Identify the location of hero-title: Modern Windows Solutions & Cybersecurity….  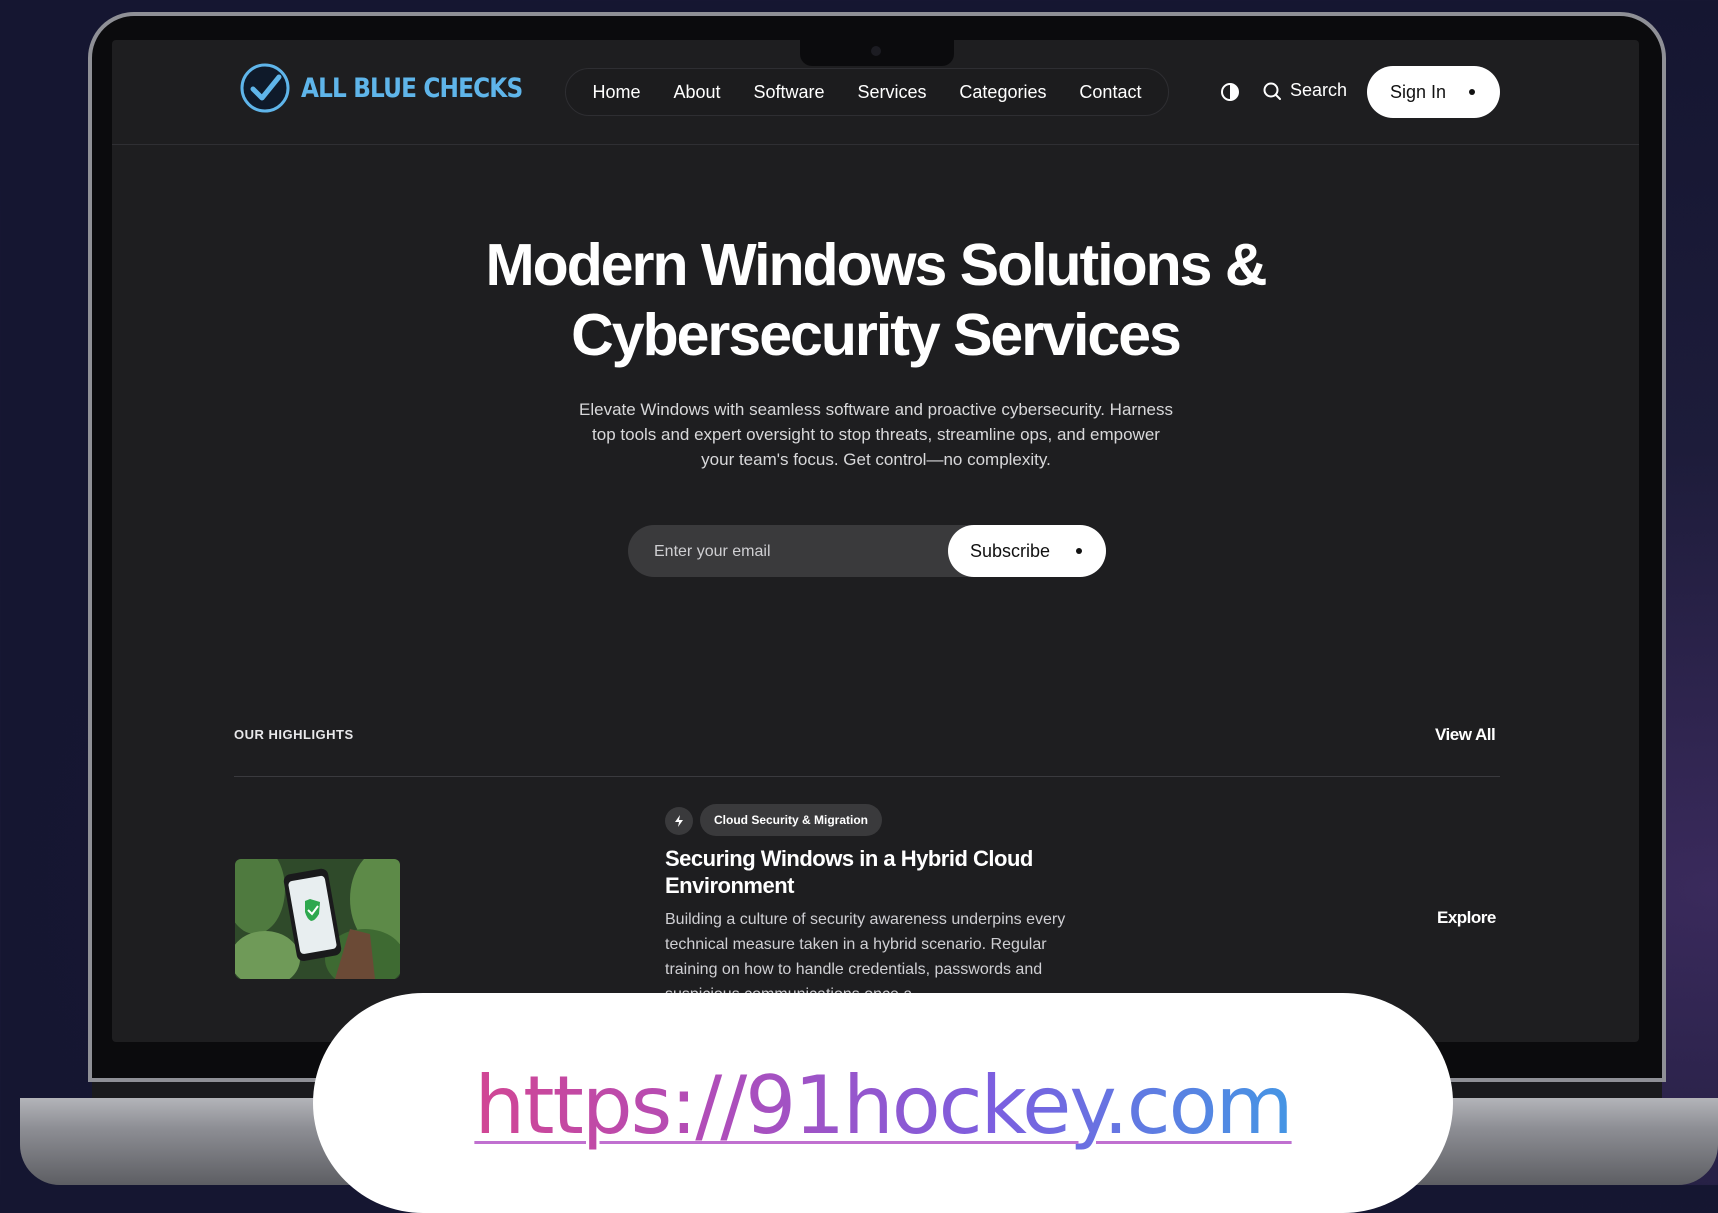
(875, 300).